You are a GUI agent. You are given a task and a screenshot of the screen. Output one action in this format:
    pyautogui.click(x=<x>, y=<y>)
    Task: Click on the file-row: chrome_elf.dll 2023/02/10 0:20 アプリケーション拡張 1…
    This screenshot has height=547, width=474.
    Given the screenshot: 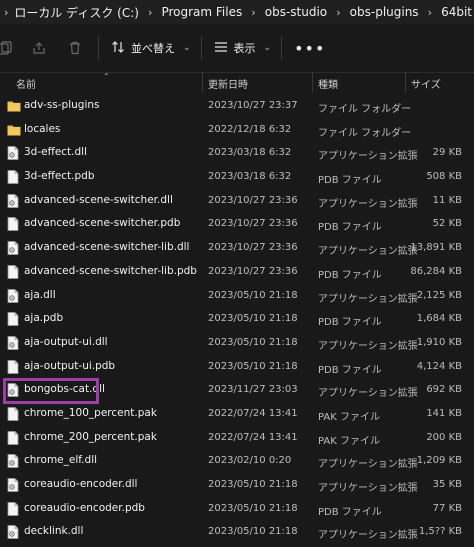 What is the action you would take?
    pyautogui.click(x=237, y=461)
    